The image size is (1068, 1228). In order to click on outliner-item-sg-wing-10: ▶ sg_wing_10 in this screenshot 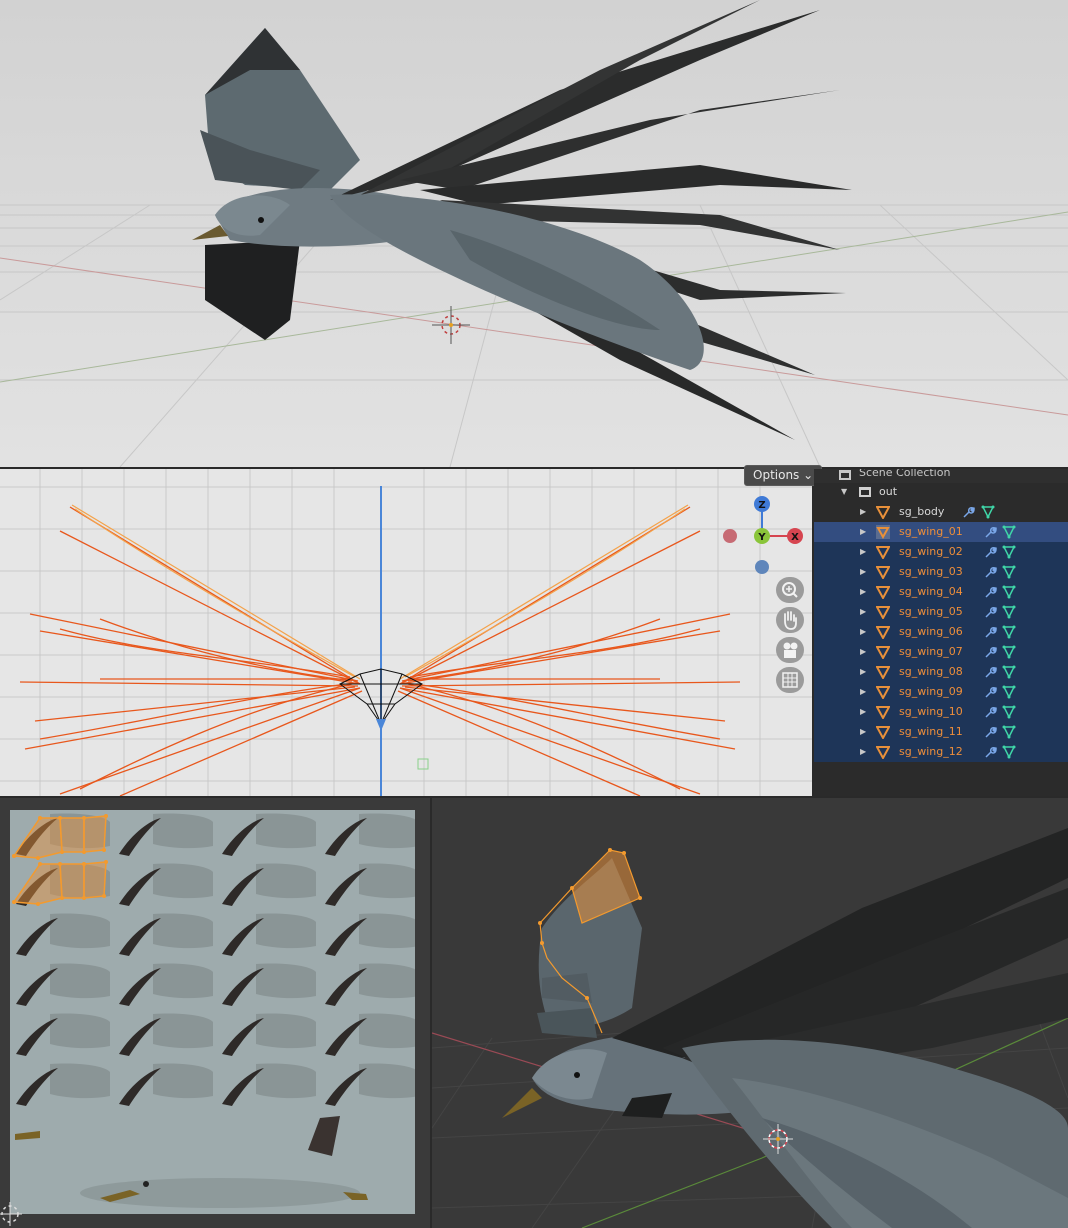, I will do `click(941, 712)`.